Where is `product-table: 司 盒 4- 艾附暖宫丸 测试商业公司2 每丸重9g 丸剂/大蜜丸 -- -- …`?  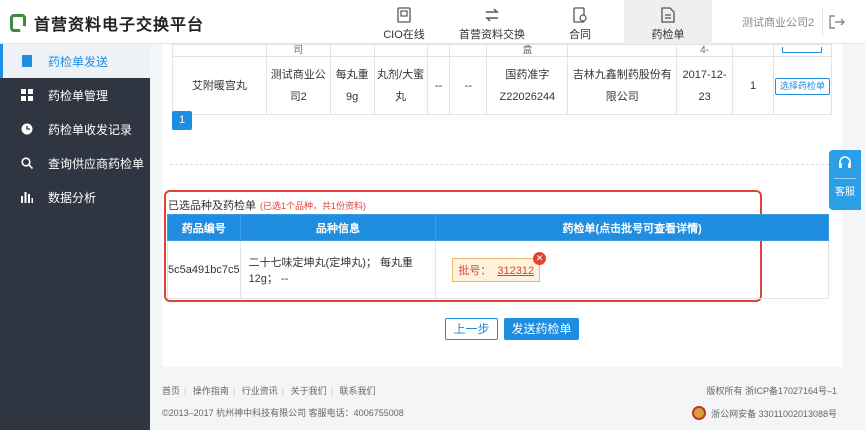 product-table: 司 盒 4- 艾附暖宫丸 测试商业公司2 每丸重9g 丸剂/大蜜丸 -- -- … is located at coordinates (502, 79).